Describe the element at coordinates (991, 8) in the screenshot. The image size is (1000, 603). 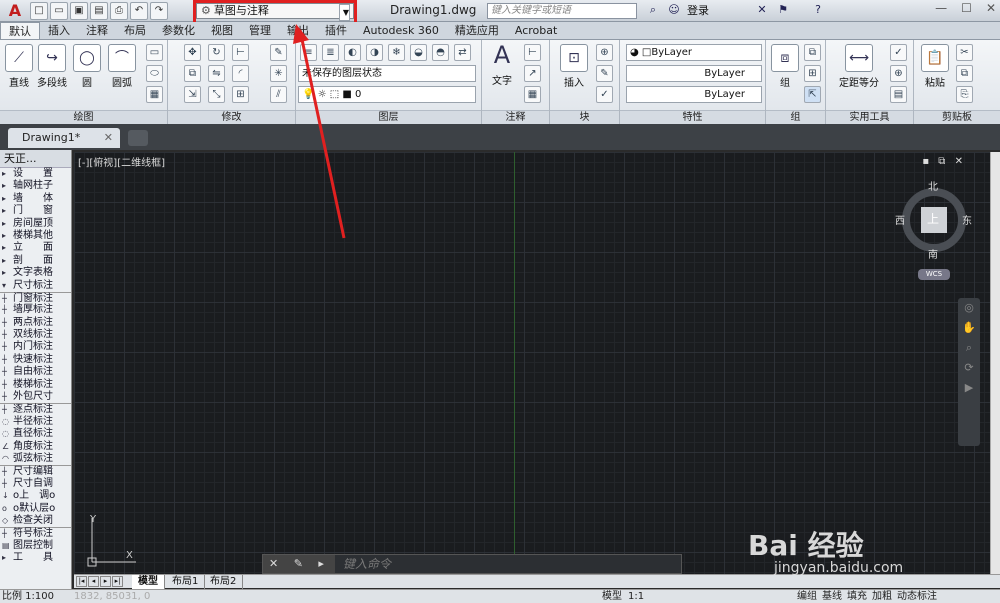
I see `close-window-icon: ✕` at that location.